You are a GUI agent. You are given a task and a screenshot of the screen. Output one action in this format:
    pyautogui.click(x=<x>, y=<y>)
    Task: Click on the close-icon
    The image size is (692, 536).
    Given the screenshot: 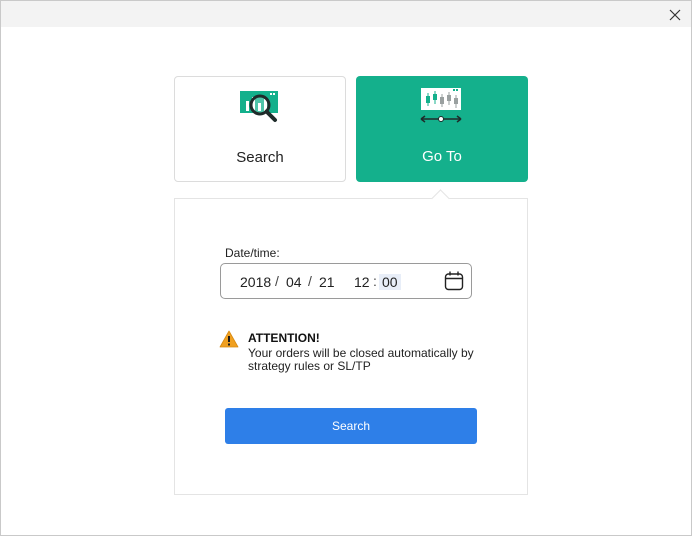 What is the action you would take?
    pyautogui.click(x=675, y=15)
    